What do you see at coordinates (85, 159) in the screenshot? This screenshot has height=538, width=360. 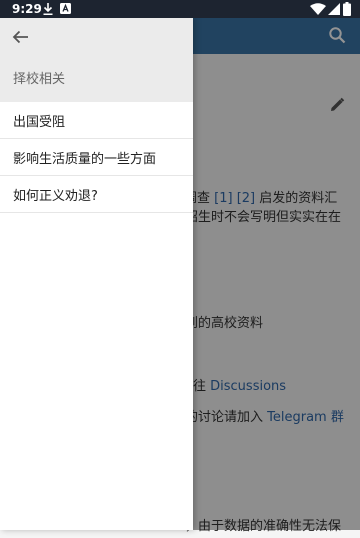 I see `drawer-item-label: 影响生活质量的一些方面` at bounding box center [85, 159].